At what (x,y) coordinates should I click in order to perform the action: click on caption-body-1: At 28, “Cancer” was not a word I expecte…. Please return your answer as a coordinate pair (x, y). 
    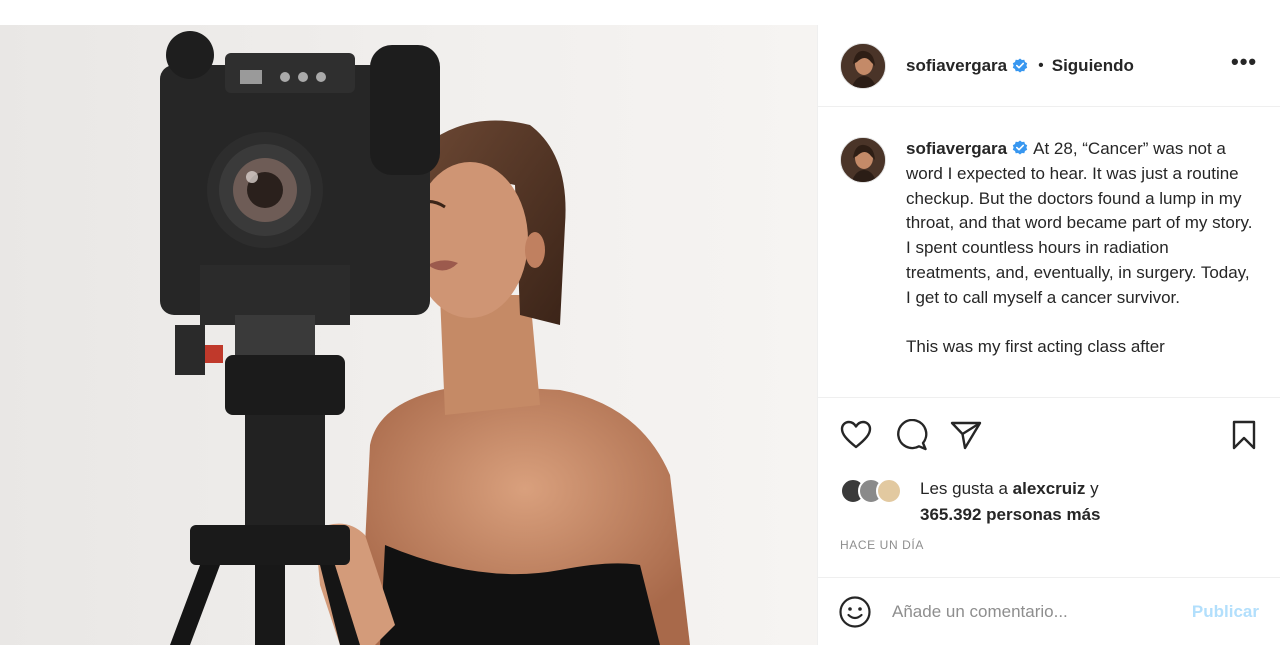
    Looking at the image, I should click on (1079, 223).